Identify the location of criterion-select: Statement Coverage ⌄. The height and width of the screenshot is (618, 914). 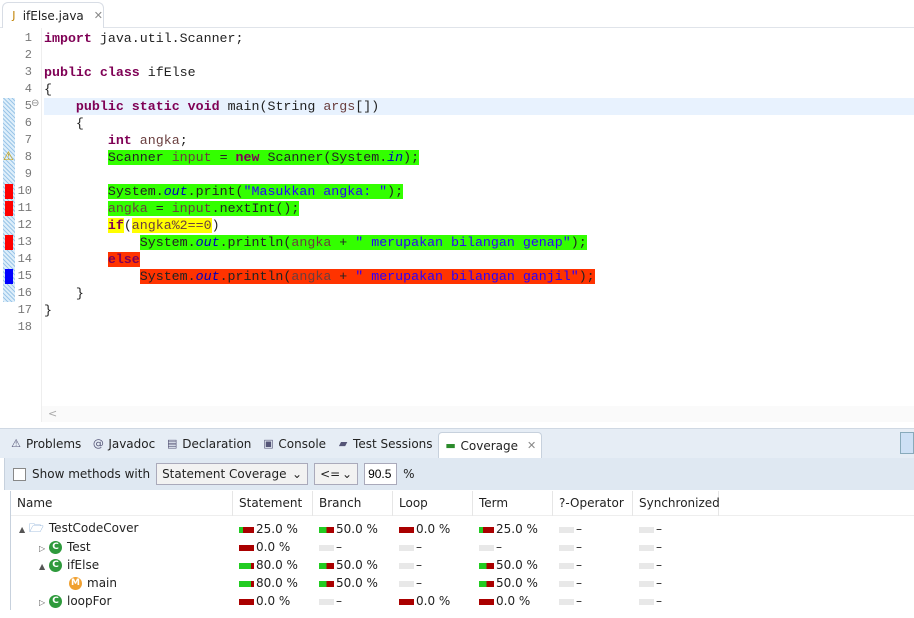
(232, 474).